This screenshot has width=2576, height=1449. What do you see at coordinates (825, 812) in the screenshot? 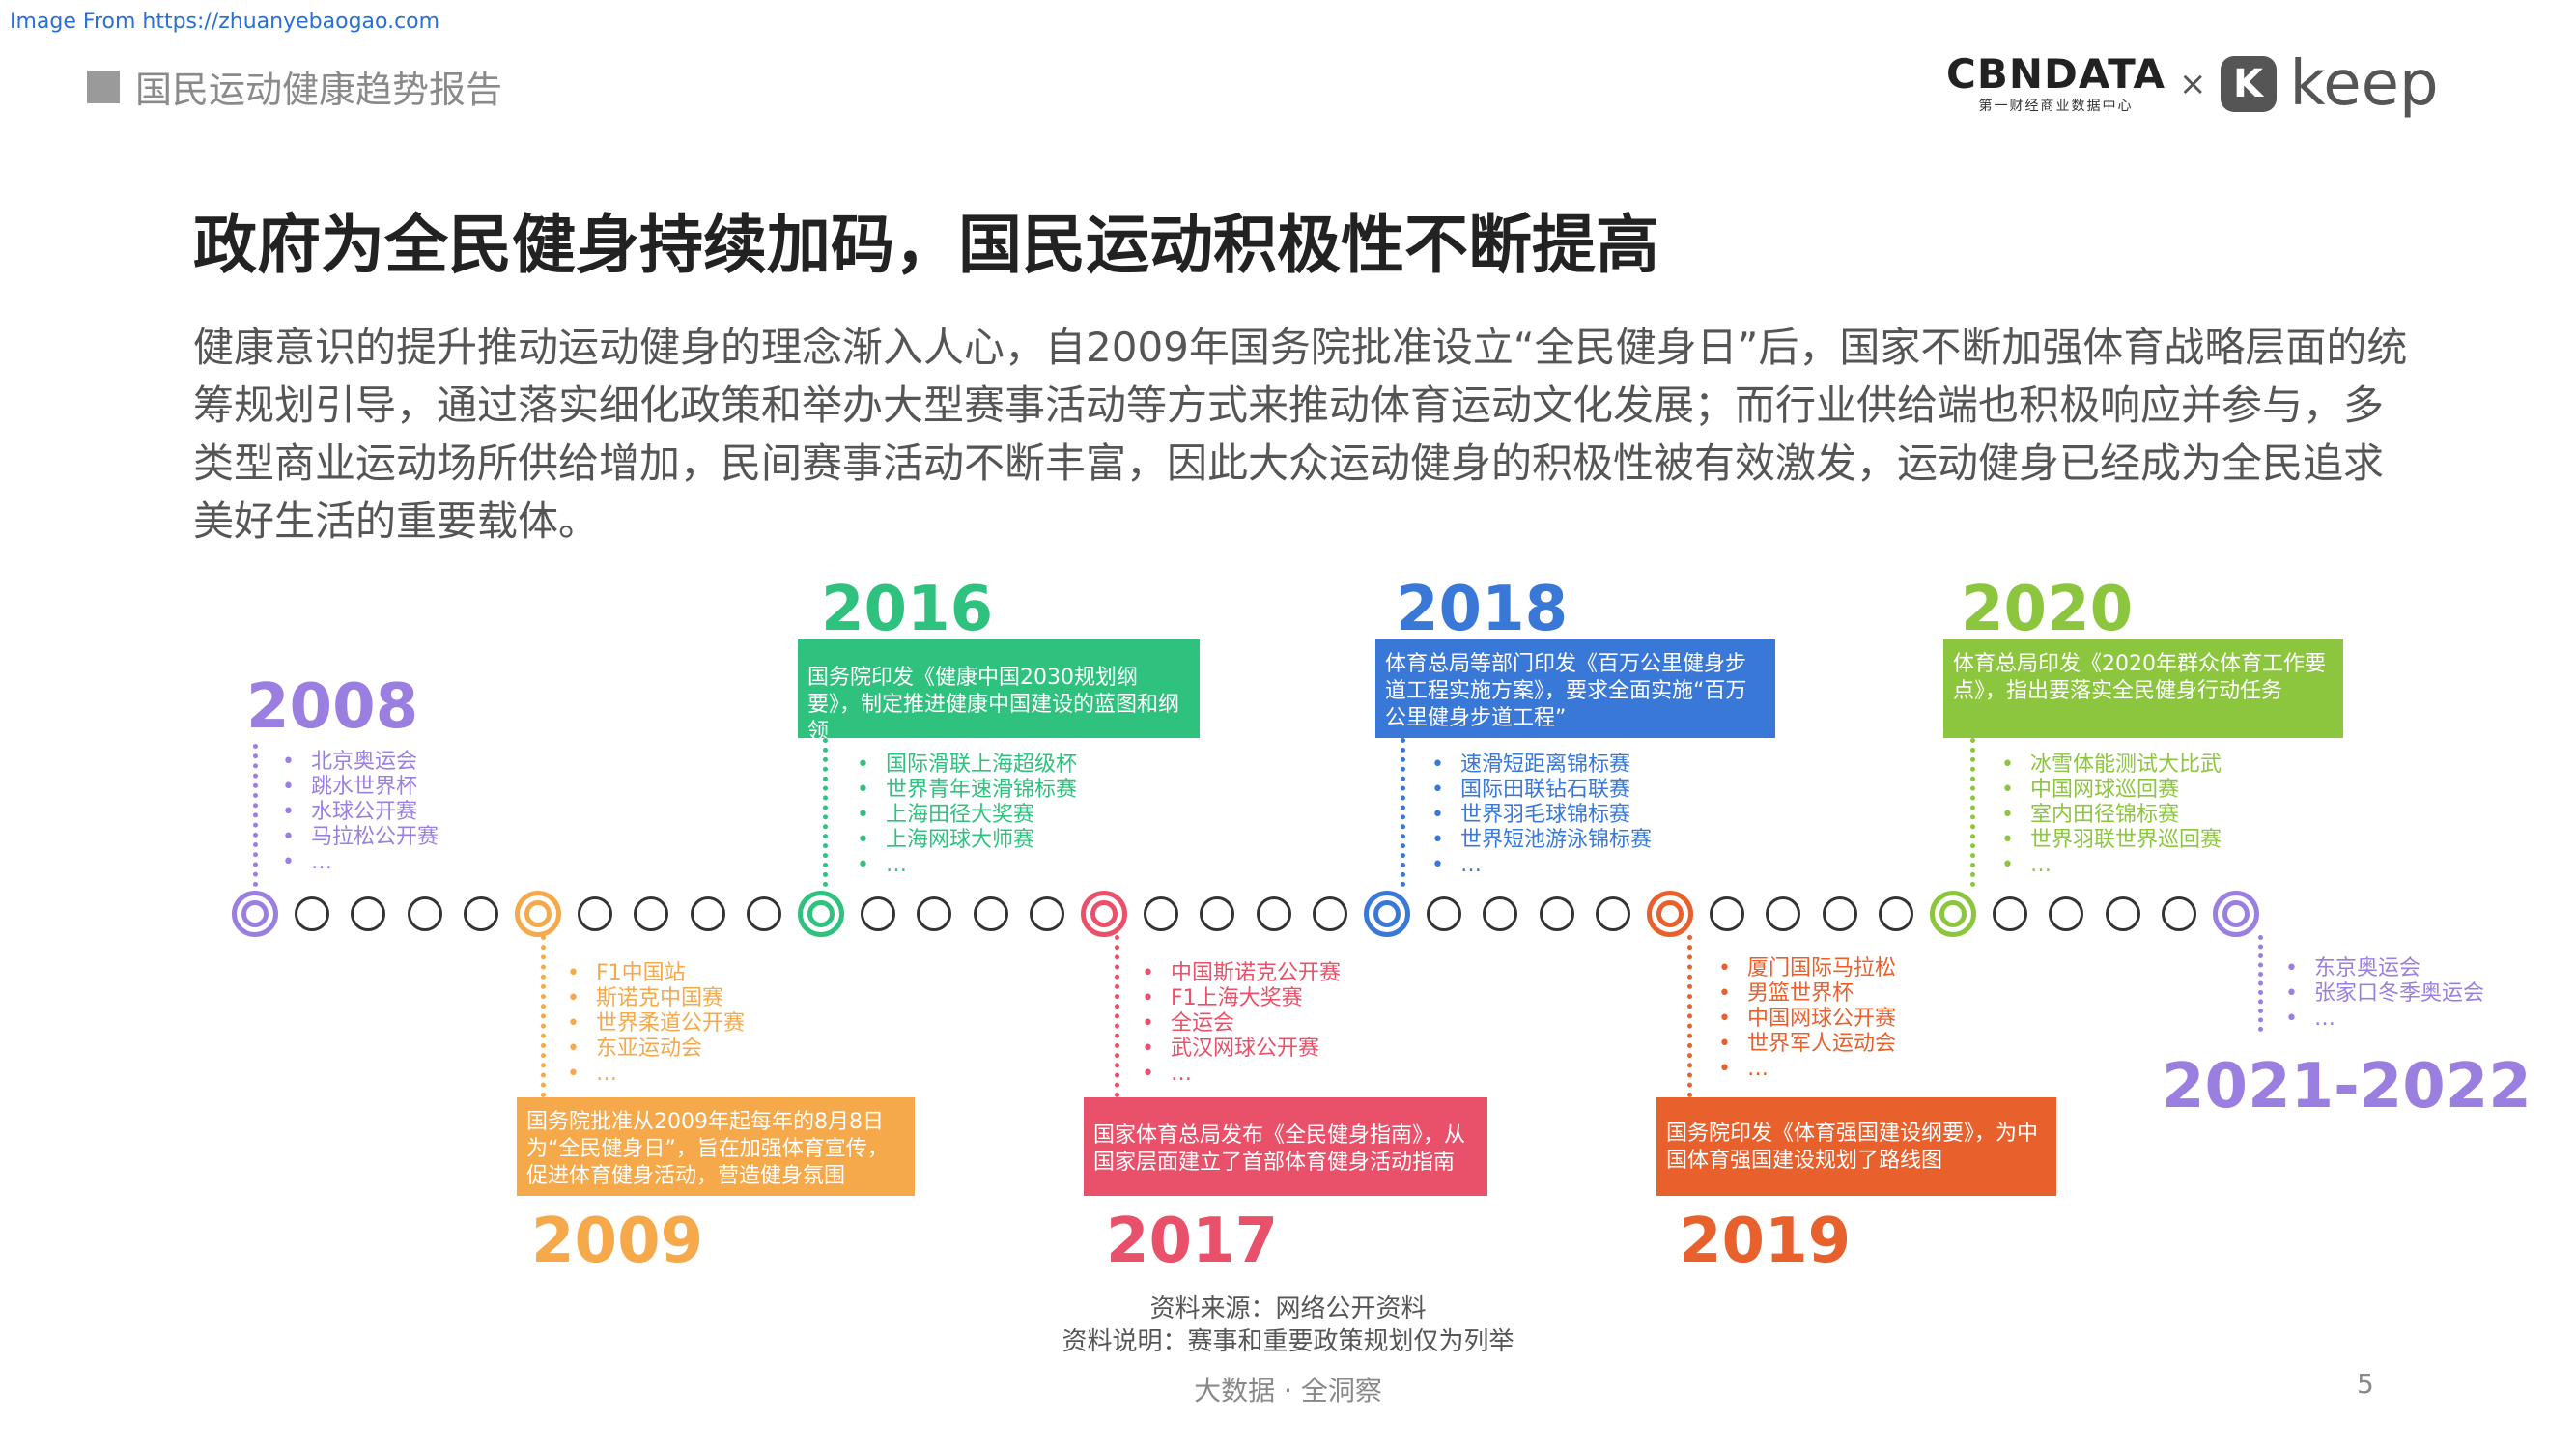
I see `connector-2016` at bounding box center [825, 812].